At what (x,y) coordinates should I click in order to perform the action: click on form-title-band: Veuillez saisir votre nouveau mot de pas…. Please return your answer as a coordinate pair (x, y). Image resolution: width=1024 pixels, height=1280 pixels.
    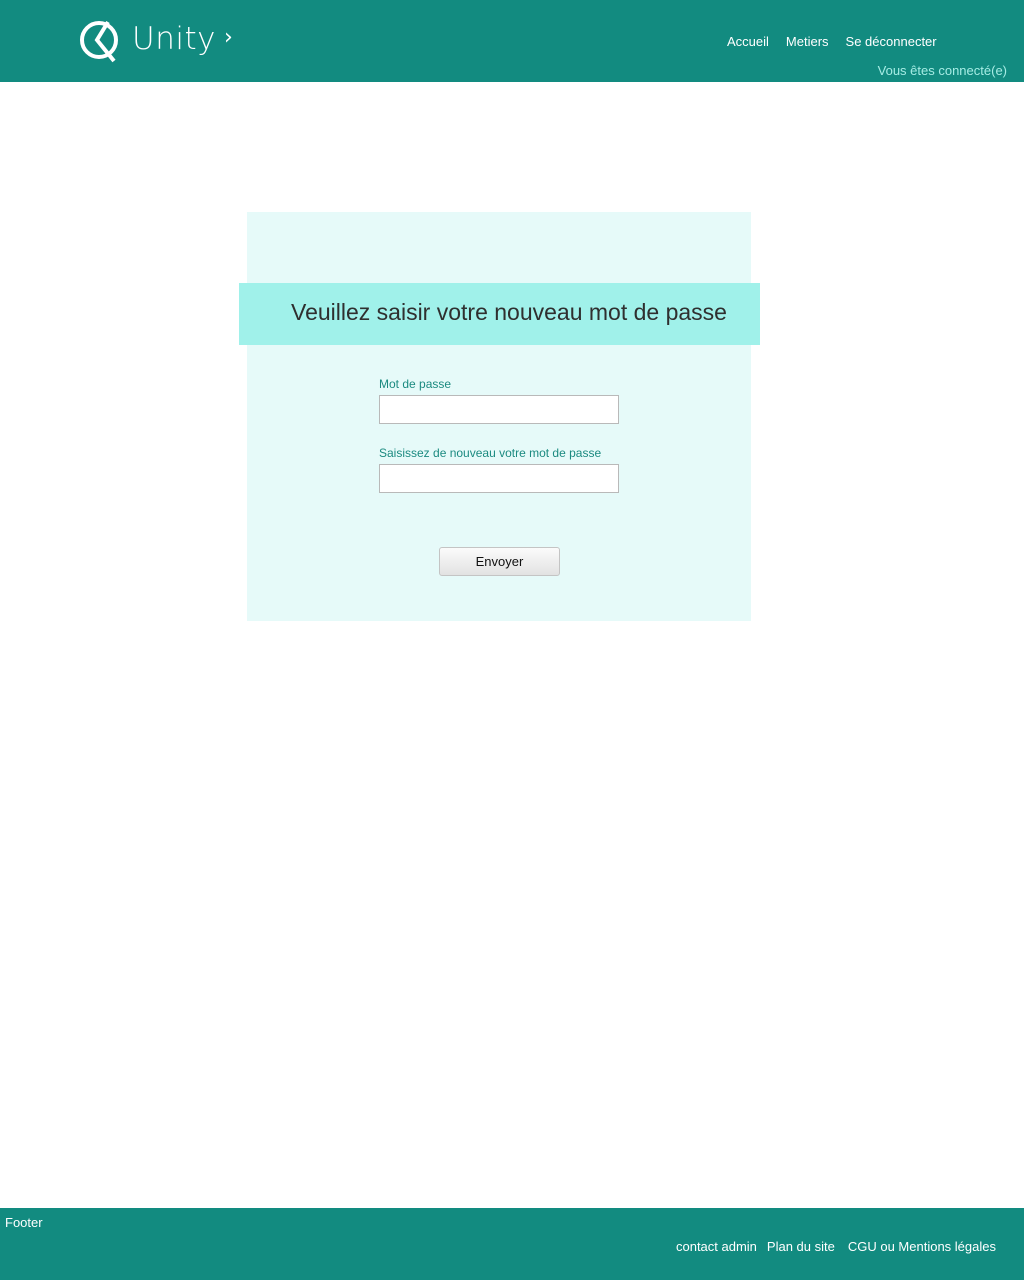
    Looking at the image, I should click on (499, 314).